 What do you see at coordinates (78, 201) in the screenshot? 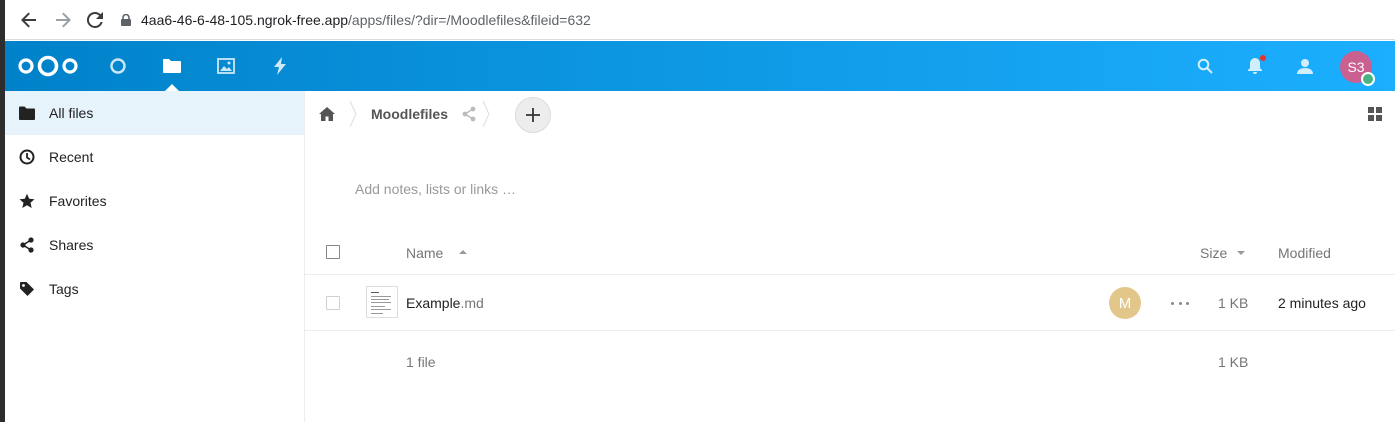
I see `sidebar-item-label: Favorites` at bounding box center [78, 201].